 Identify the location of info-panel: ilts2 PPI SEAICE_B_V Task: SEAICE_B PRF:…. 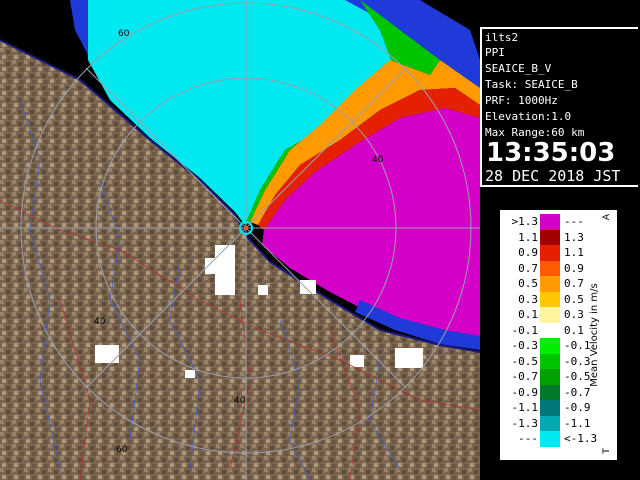
(559, 107).